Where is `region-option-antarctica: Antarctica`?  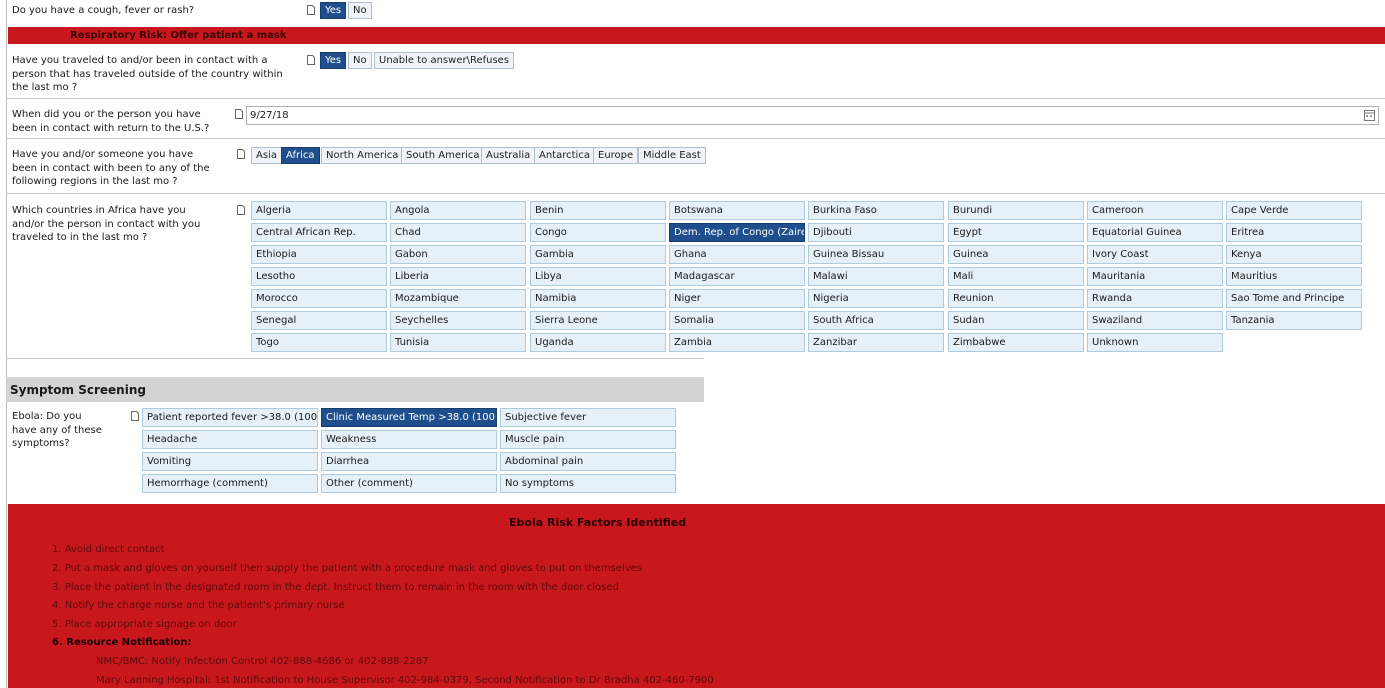
region-option-antarctica: Antarctica is located at coordinates (564, 155).